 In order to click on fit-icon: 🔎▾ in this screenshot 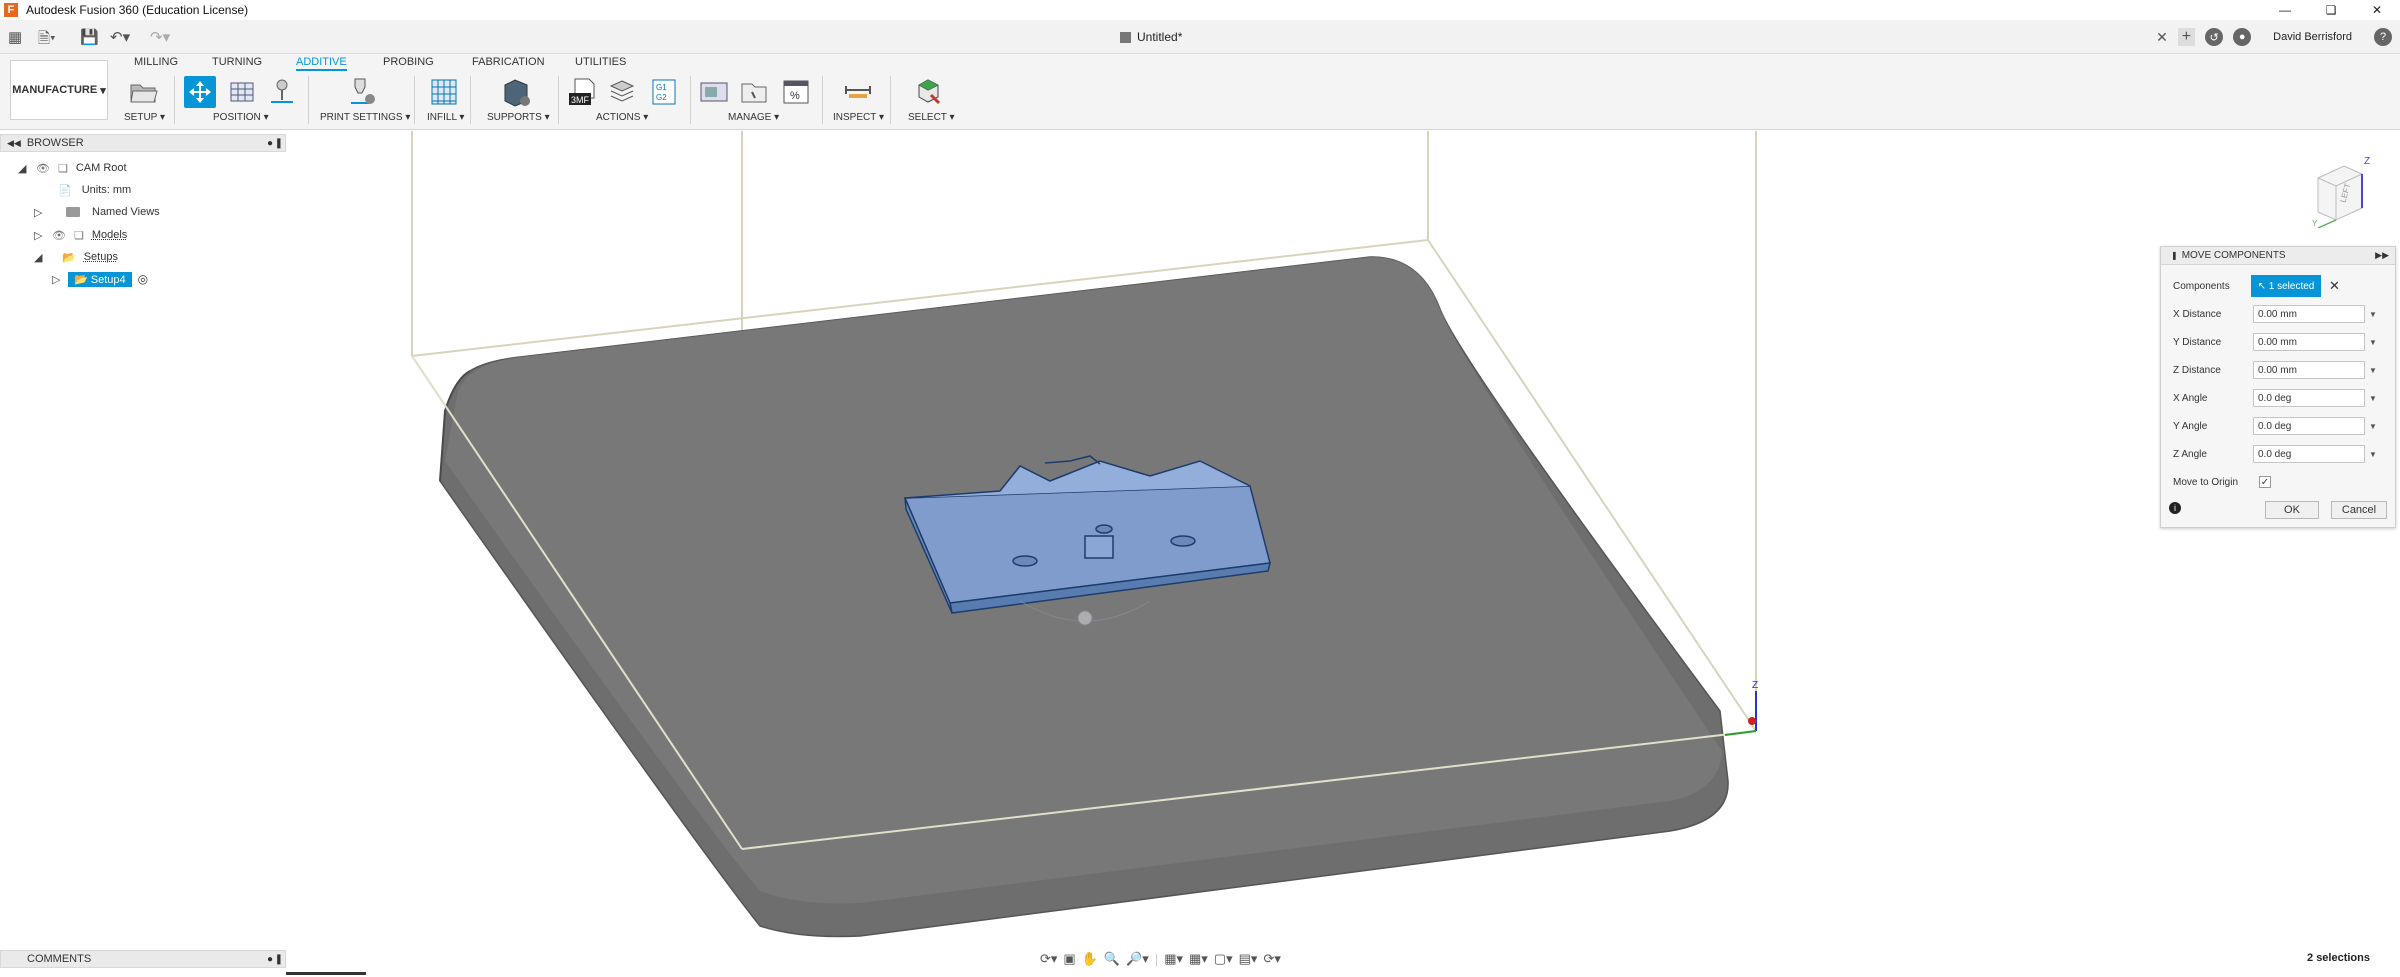, I will do `click(1137, 959)`.